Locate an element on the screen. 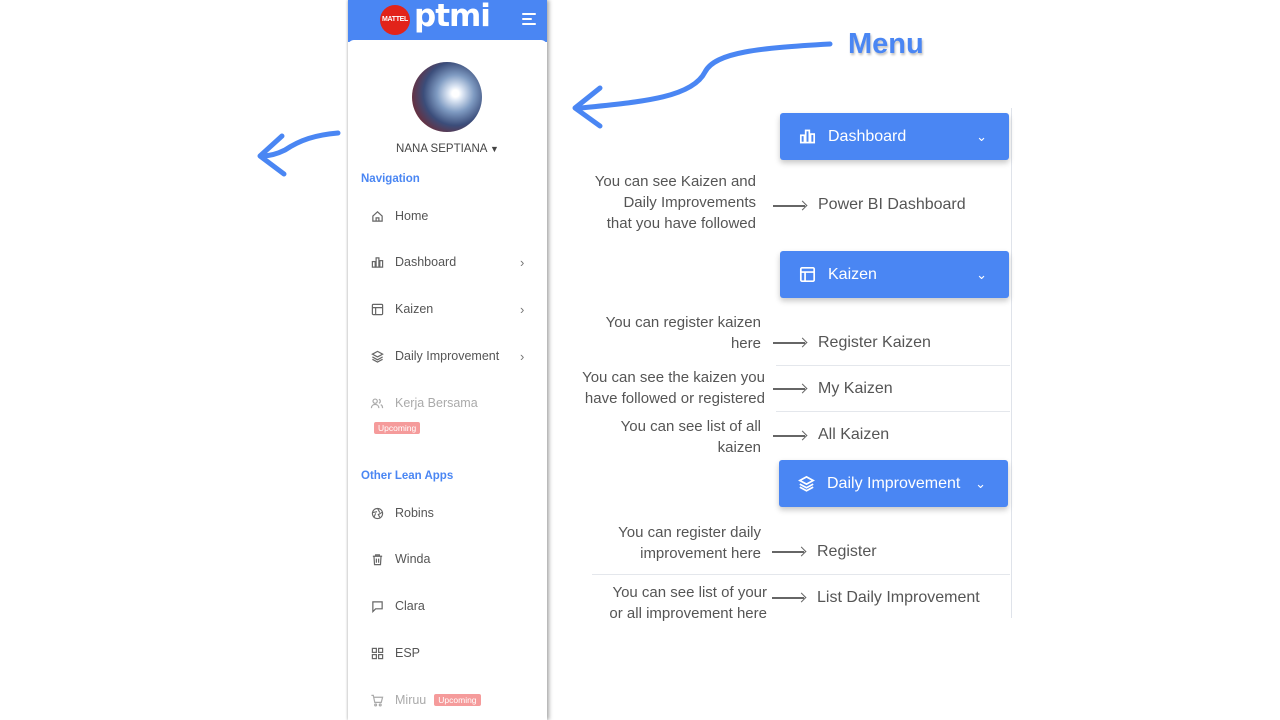 This screenshot has width=1280, height=720. description-line: You can register daily is located at coordinates (689, 532).